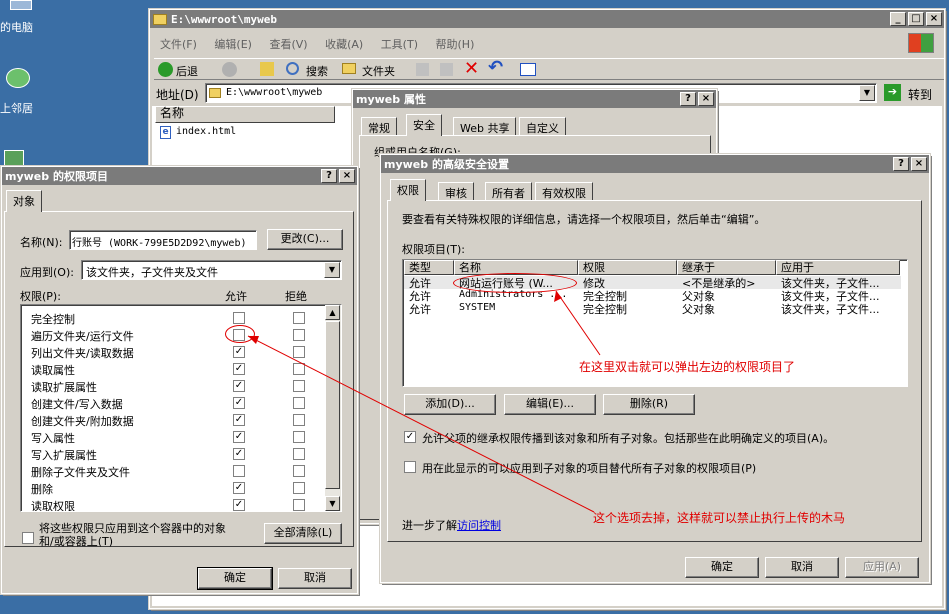 Image resolution: width=949 pixels, height=614 pixels. Describe the element at coordinates (429, 267) in the screenshot. I see `col-header-type: 类型` at that location.